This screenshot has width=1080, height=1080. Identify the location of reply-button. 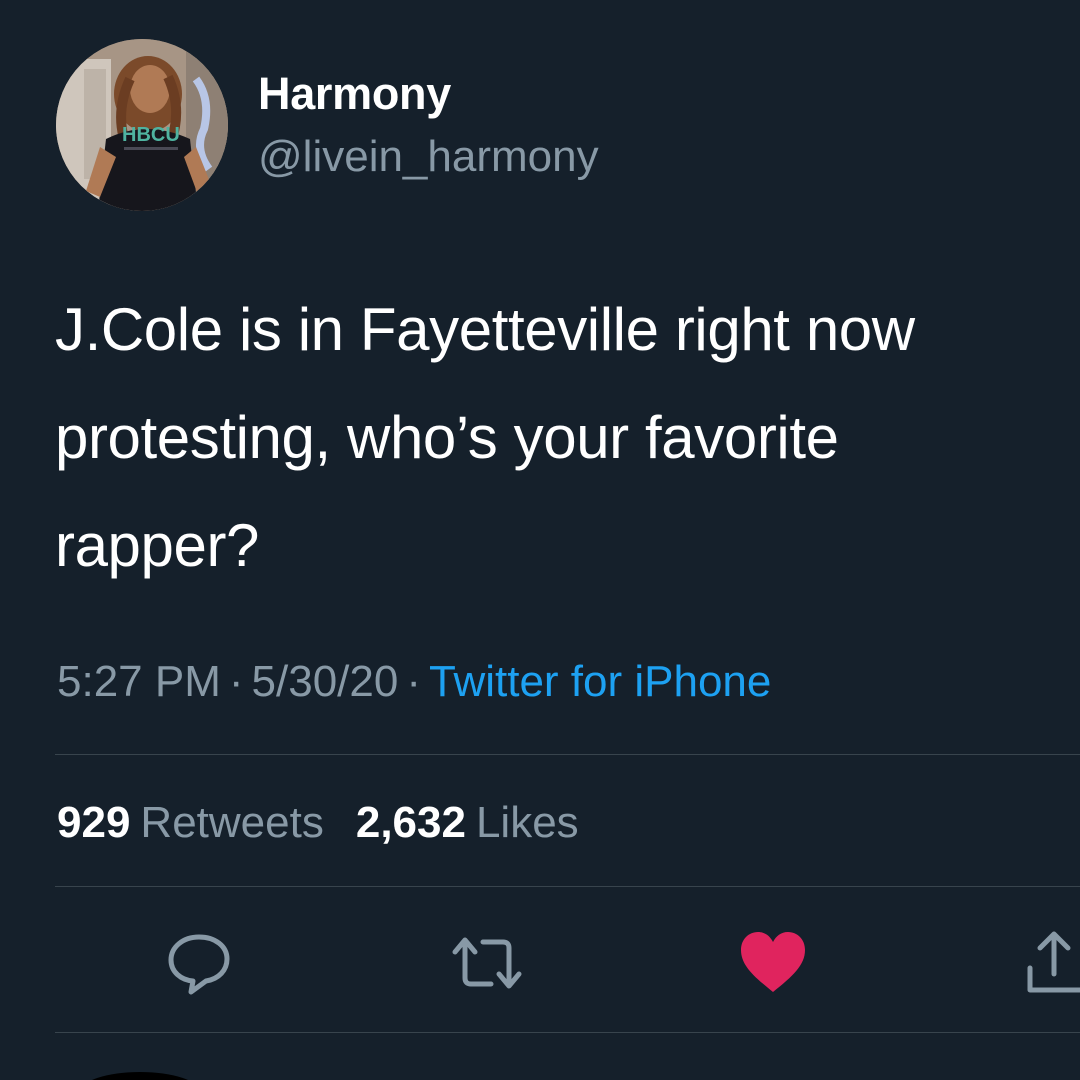
(199, 963).